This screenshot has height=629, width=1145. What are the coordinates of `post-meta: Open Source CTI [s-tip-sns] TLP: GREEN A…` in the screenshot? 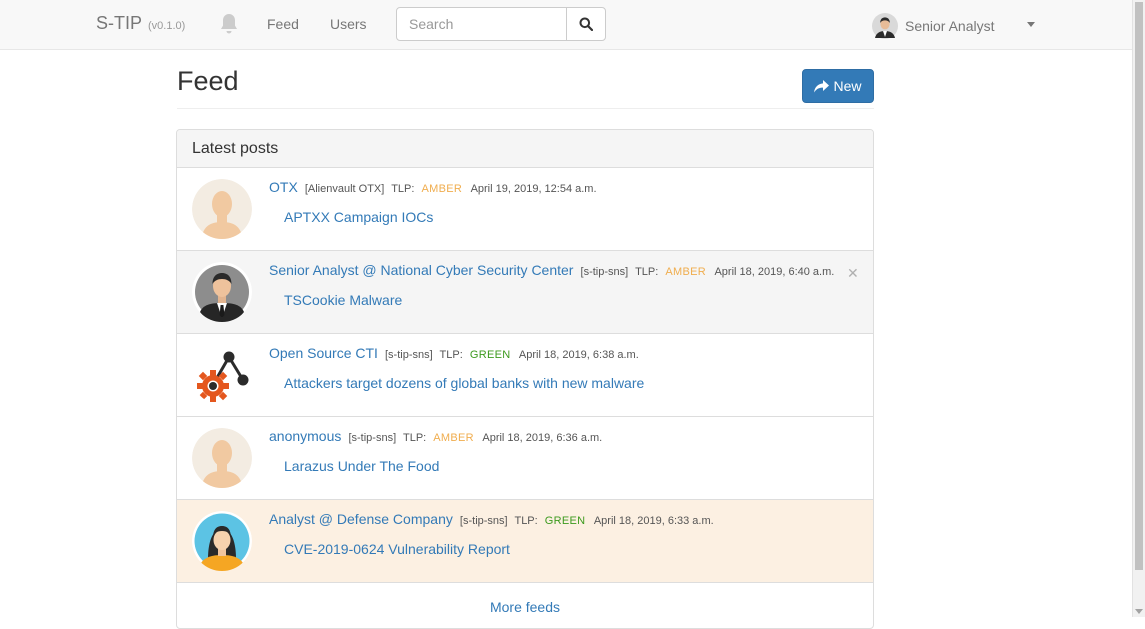 It's located at (454, 353).